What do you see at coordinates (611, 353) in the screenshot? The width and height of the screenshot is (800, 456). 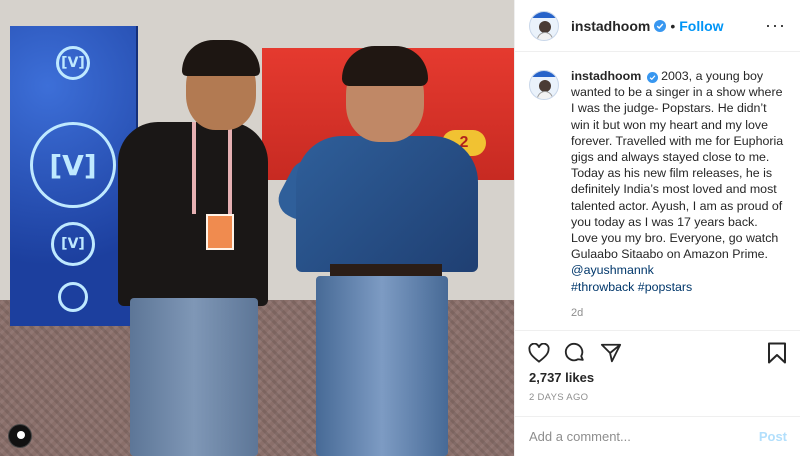 I see `share-icon` at bounding box center [611, 353].